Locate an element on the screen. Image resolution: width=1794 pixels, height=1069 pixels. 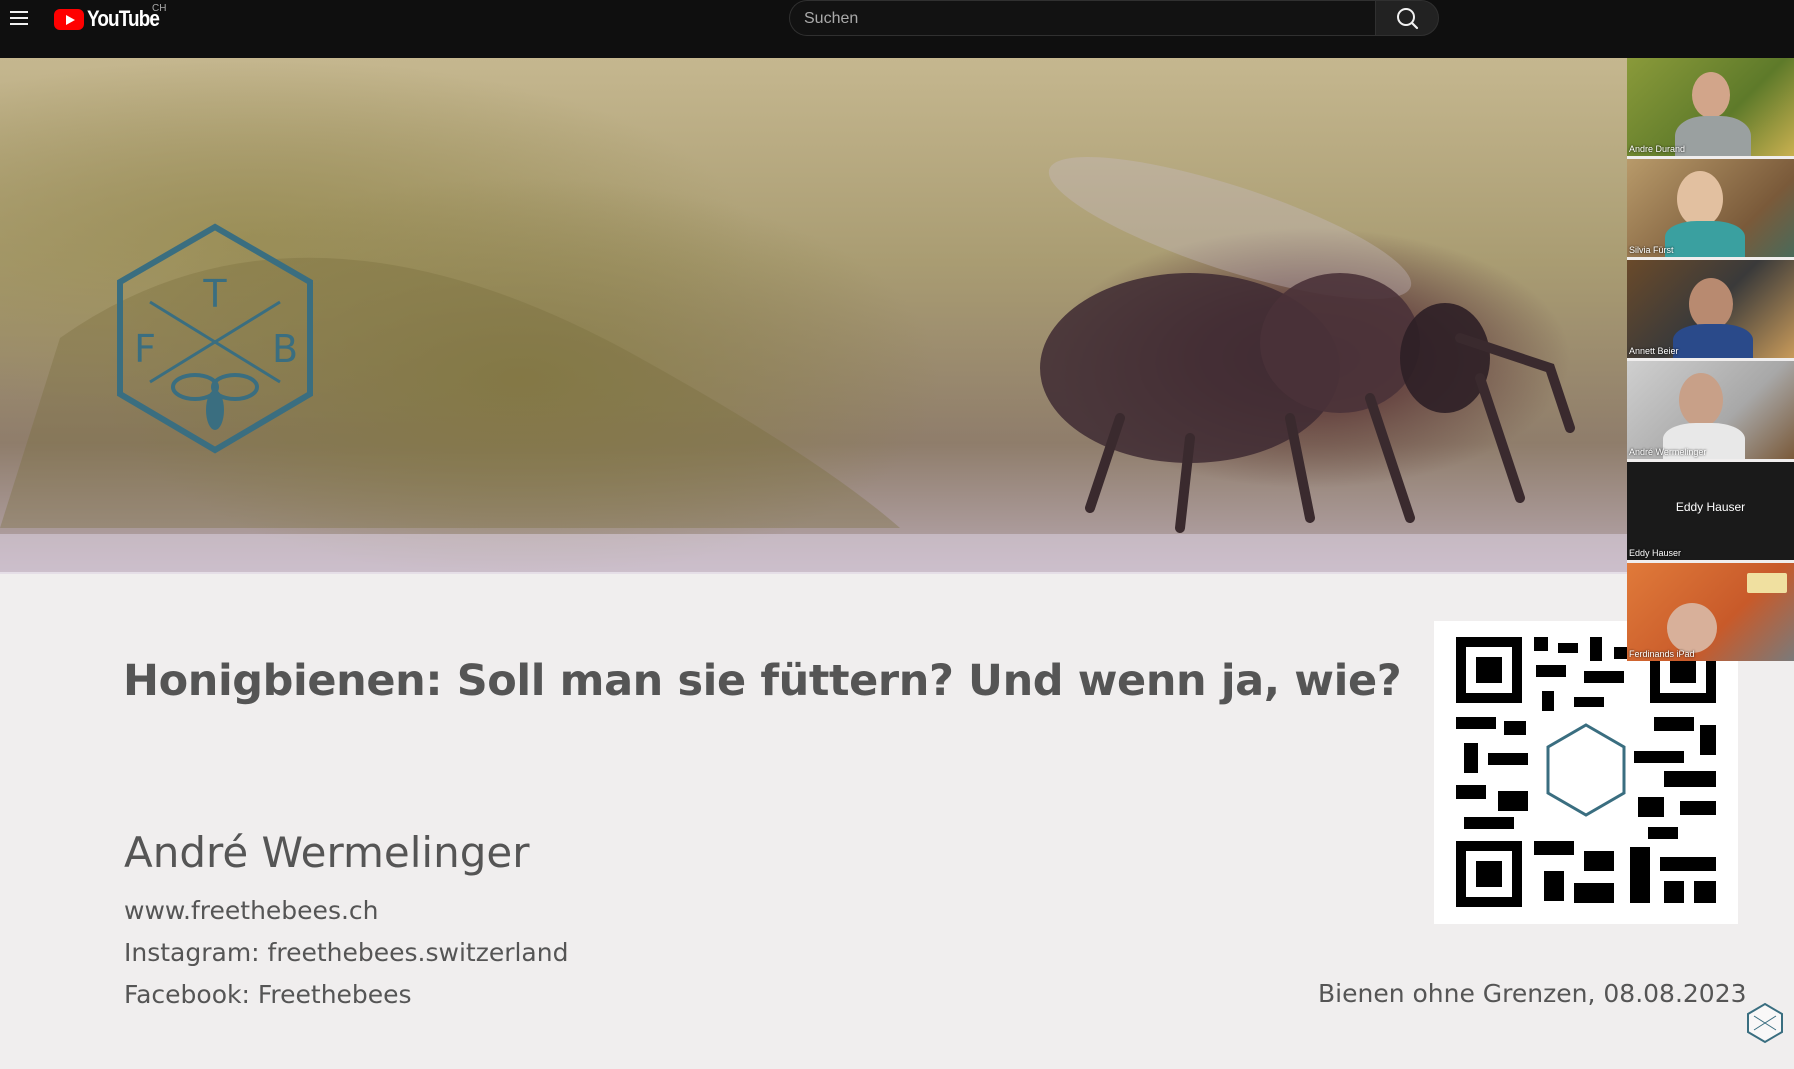
participant-name: Ferdinands iPad is located at coordinates (1662, 654).